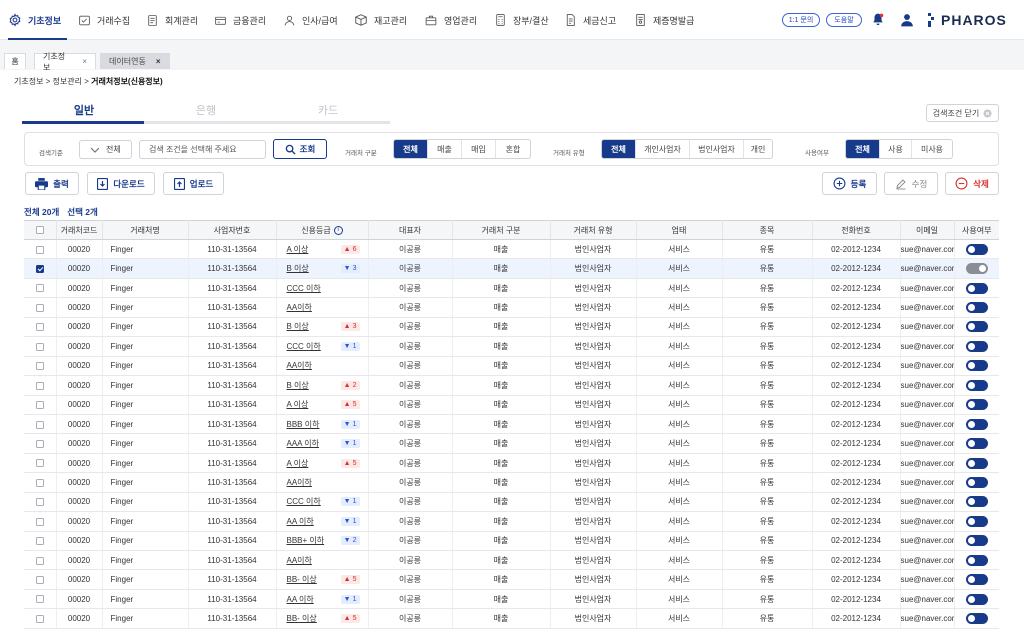  What do you see at coordinates (878, 19) in the screenshot?
I see `bell-icon` at bounding box center [878, 19].